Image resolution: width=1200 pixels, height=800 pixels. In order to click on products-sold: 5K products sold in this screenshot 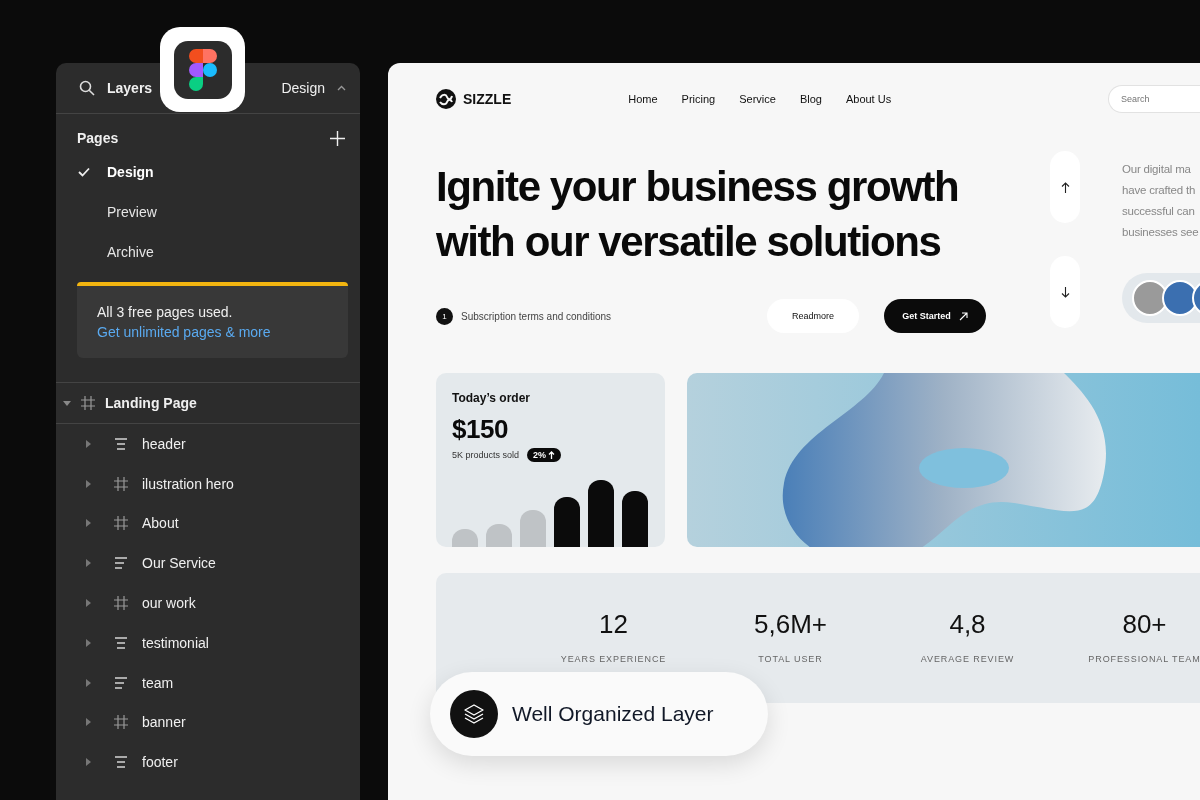, I will do `click(486, 455)`.